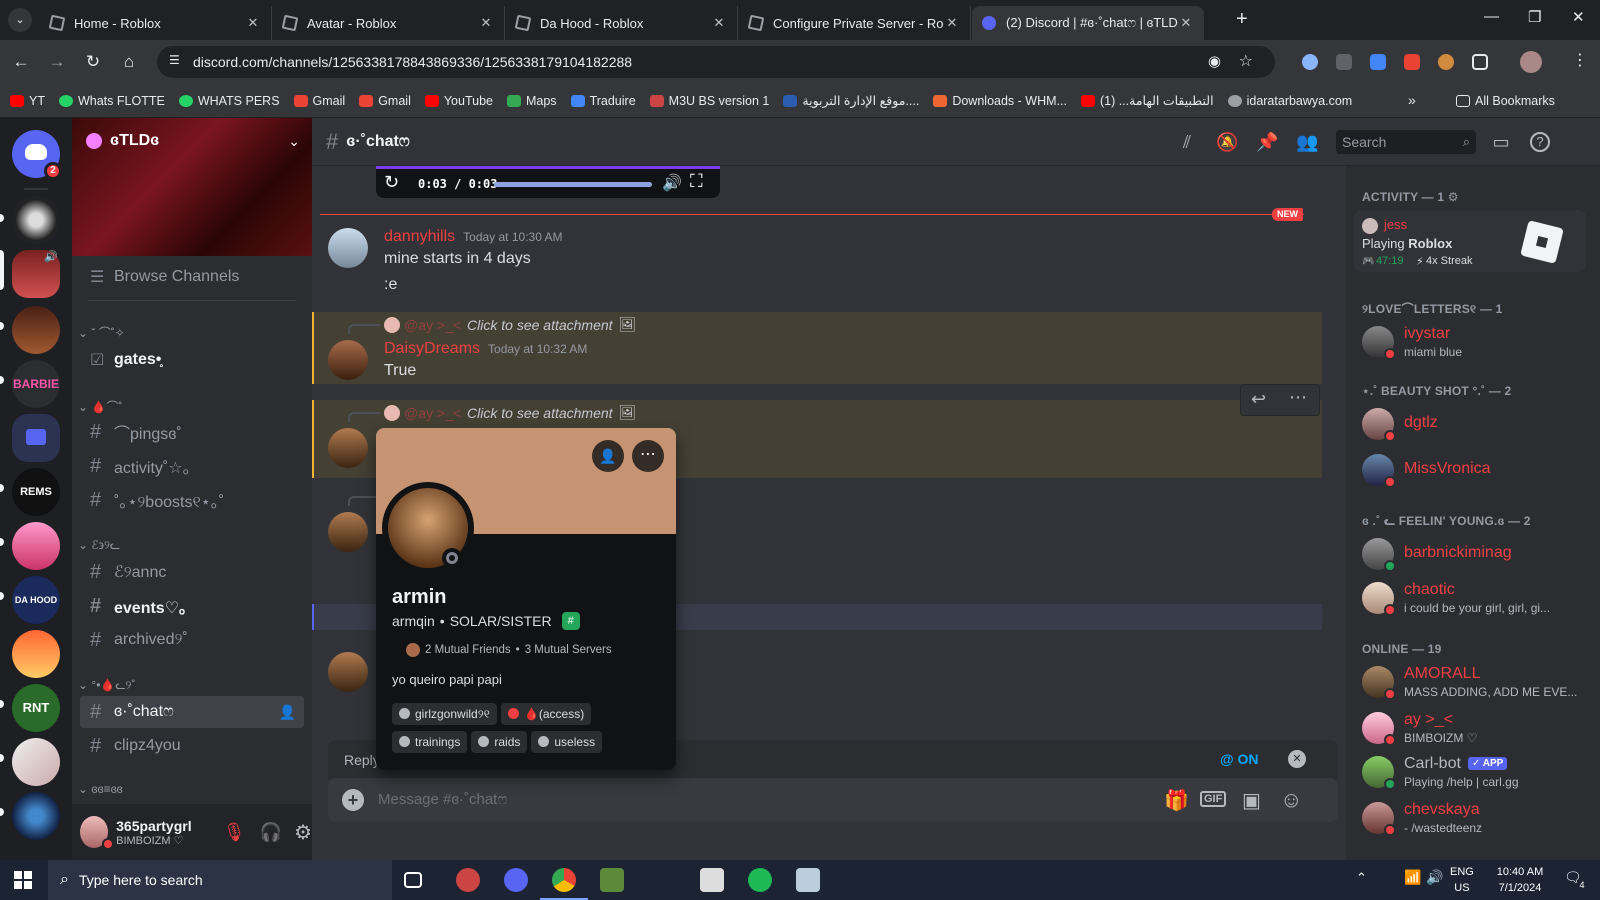 This screenshot has height=900, width=1600. Describe the element at coordinates (1470, 818) in the screenshot. I see `member-item: chevskaya - /wastedteenz` at that location.